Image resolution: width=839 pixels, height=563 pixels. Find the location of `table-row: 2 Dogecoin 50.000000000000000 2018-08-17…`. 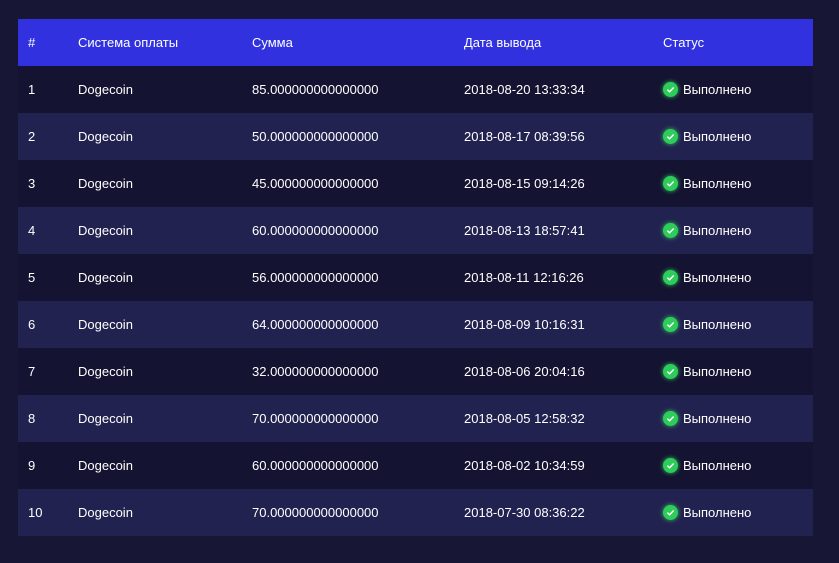

table-row: 2 Dogecoin 50.000000000000000 2018-08-17… is located at coordinates (415, 136).